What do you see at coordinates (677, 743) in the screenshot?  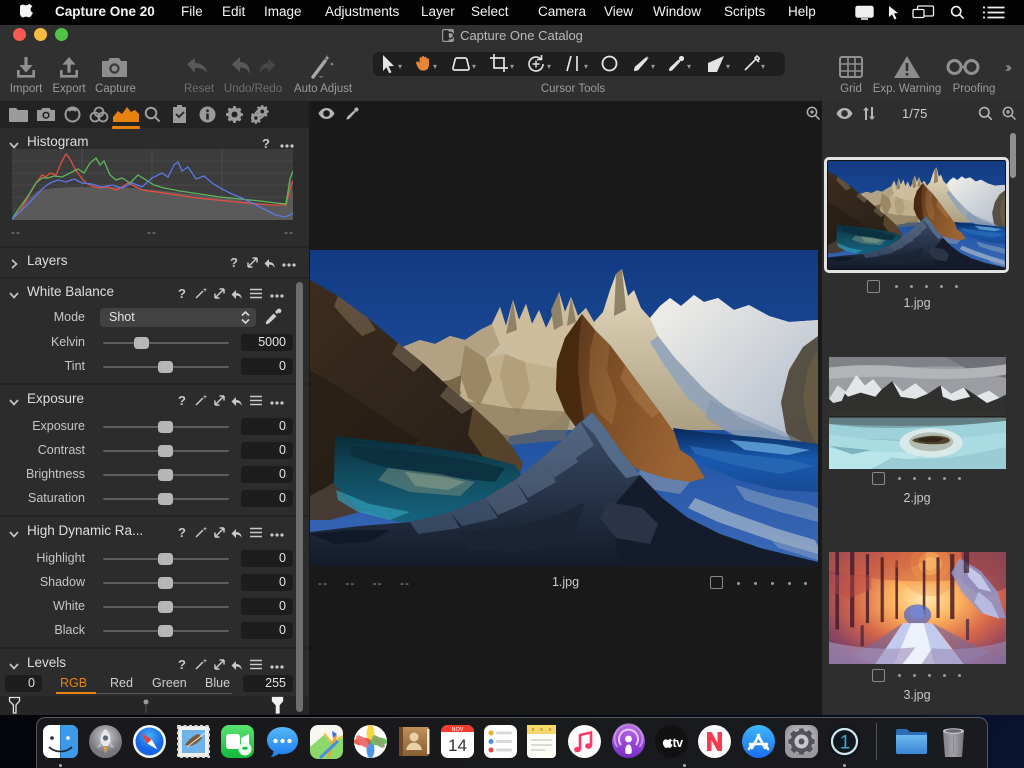 I see `svg-text: tv` at bounding box center [677, 743].